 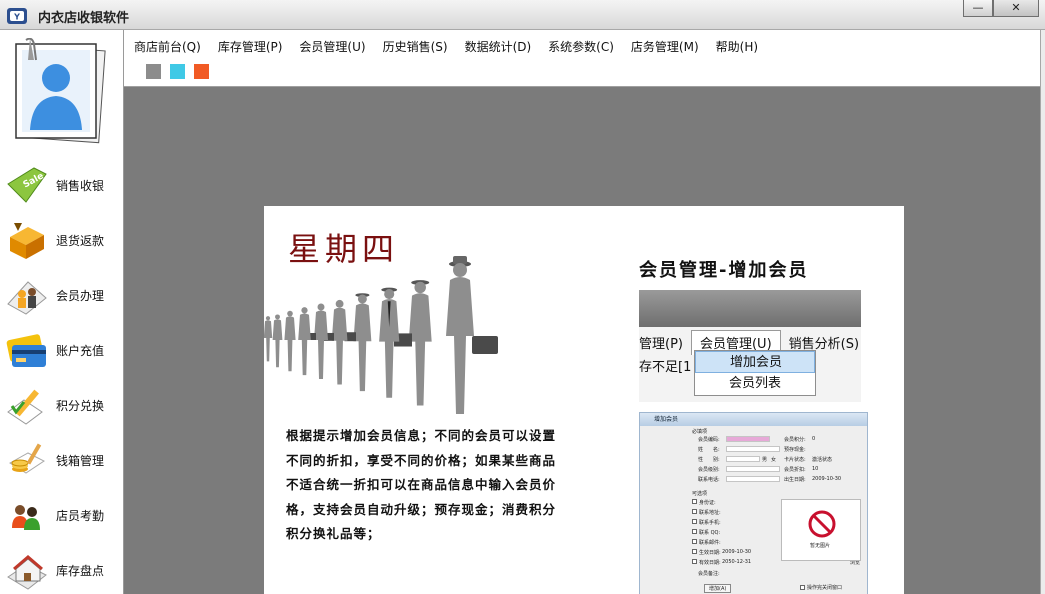 What do you see at coordinates (661, 344) in the screenshot?
I see `shot-menu-item: 管理(P)` at bounding box center [661, 344].